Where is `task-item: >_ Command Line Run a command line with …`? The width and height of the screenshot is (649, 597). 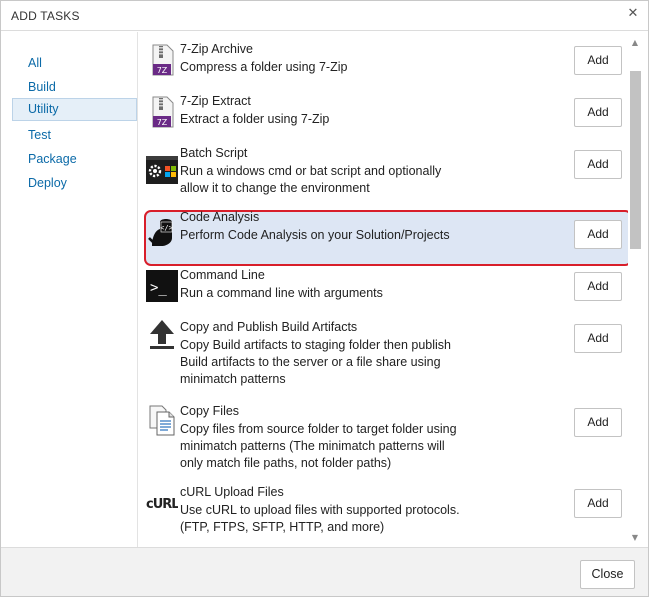
task-item: >_ Command Line Run a command line with … is located at coordinates (383, 288).